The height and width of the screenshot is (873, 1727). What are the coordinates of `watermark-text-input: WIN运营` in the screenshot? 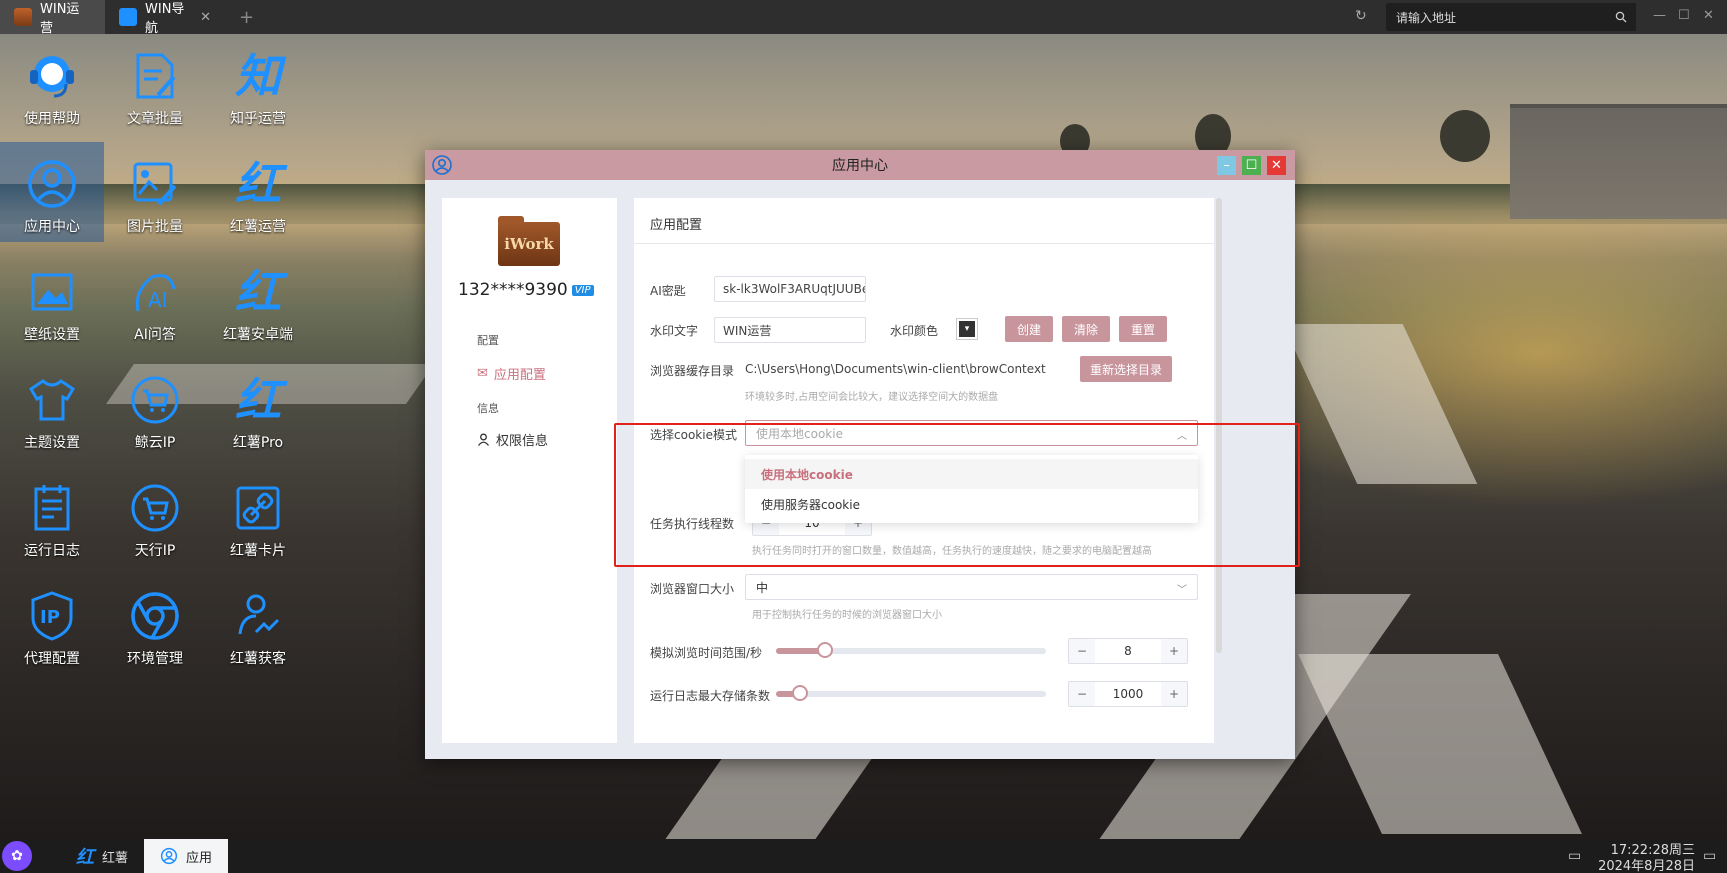 It's located at (790, 330).